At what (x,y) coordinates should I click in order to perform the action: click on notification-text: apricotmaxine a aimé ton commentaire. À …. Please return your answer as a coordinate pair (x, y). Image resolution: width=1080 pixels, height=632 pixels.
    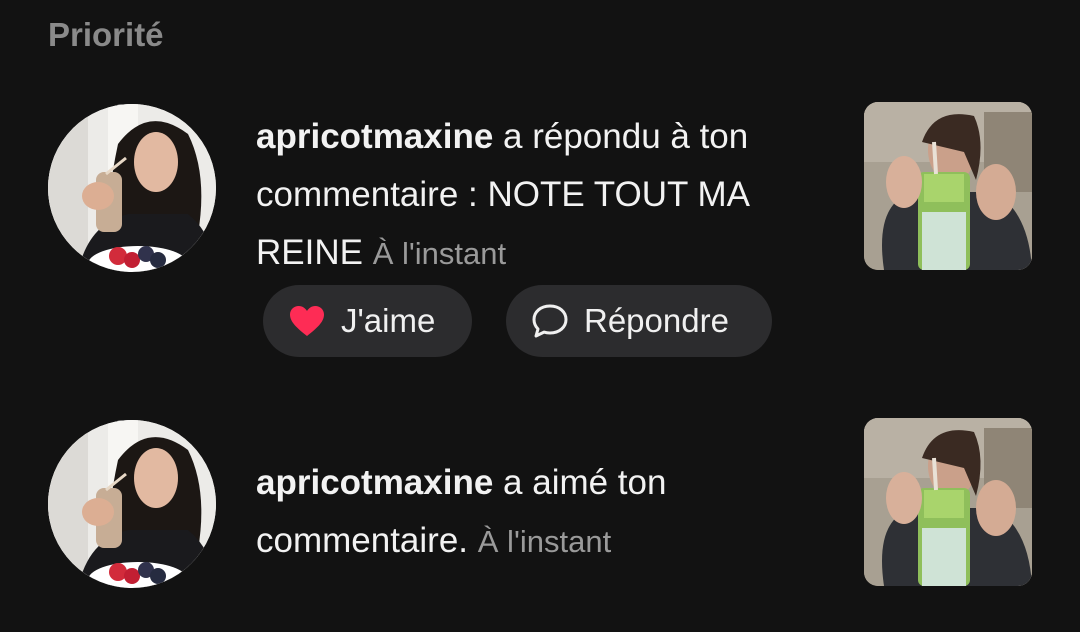
    Looking at the image, I should click on (546, 512).